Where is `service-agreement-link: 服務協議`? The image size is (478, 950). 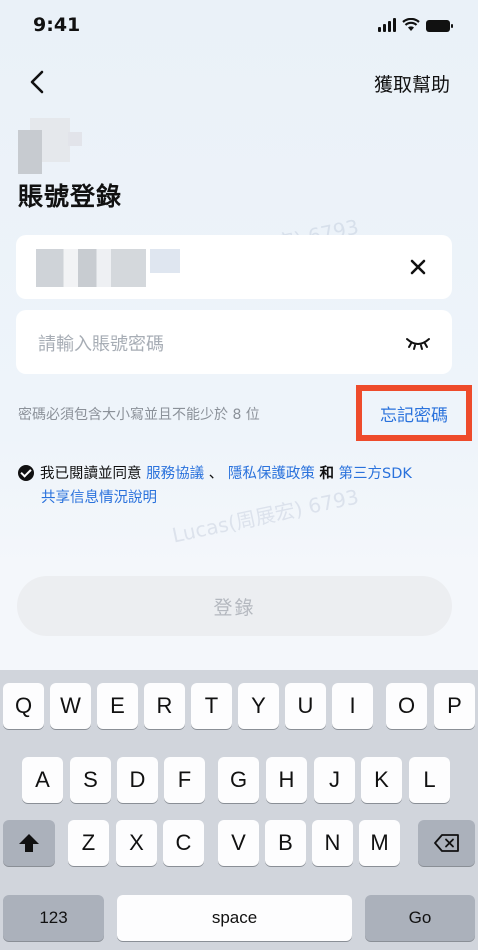 service-agreement-link: 服務協議 is located at coordinates (175, 474).